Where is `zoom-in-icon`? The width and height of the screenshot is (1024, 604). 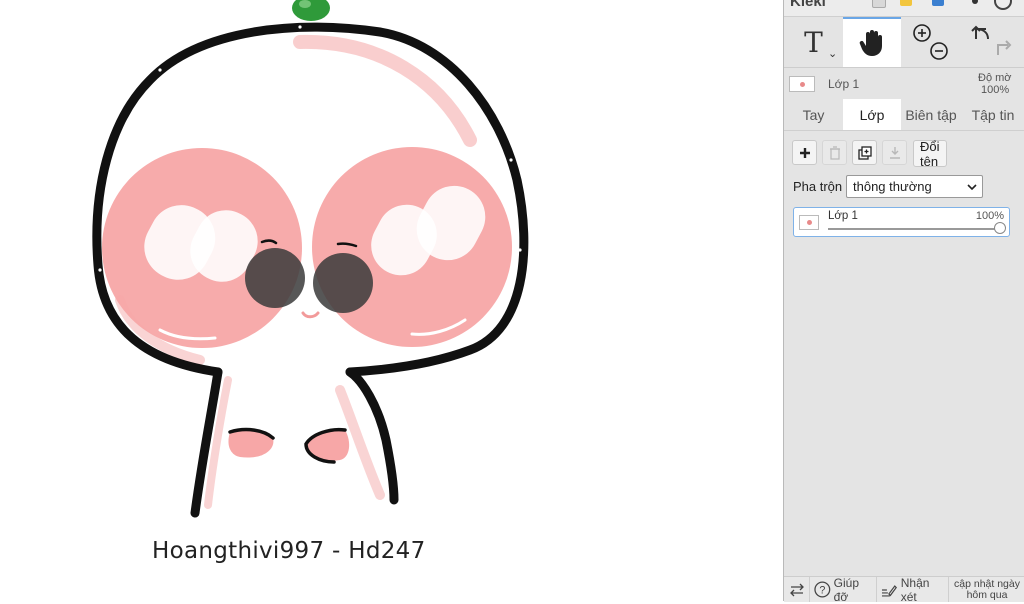
zoom-in-icon is located at coordinates (922, 33).